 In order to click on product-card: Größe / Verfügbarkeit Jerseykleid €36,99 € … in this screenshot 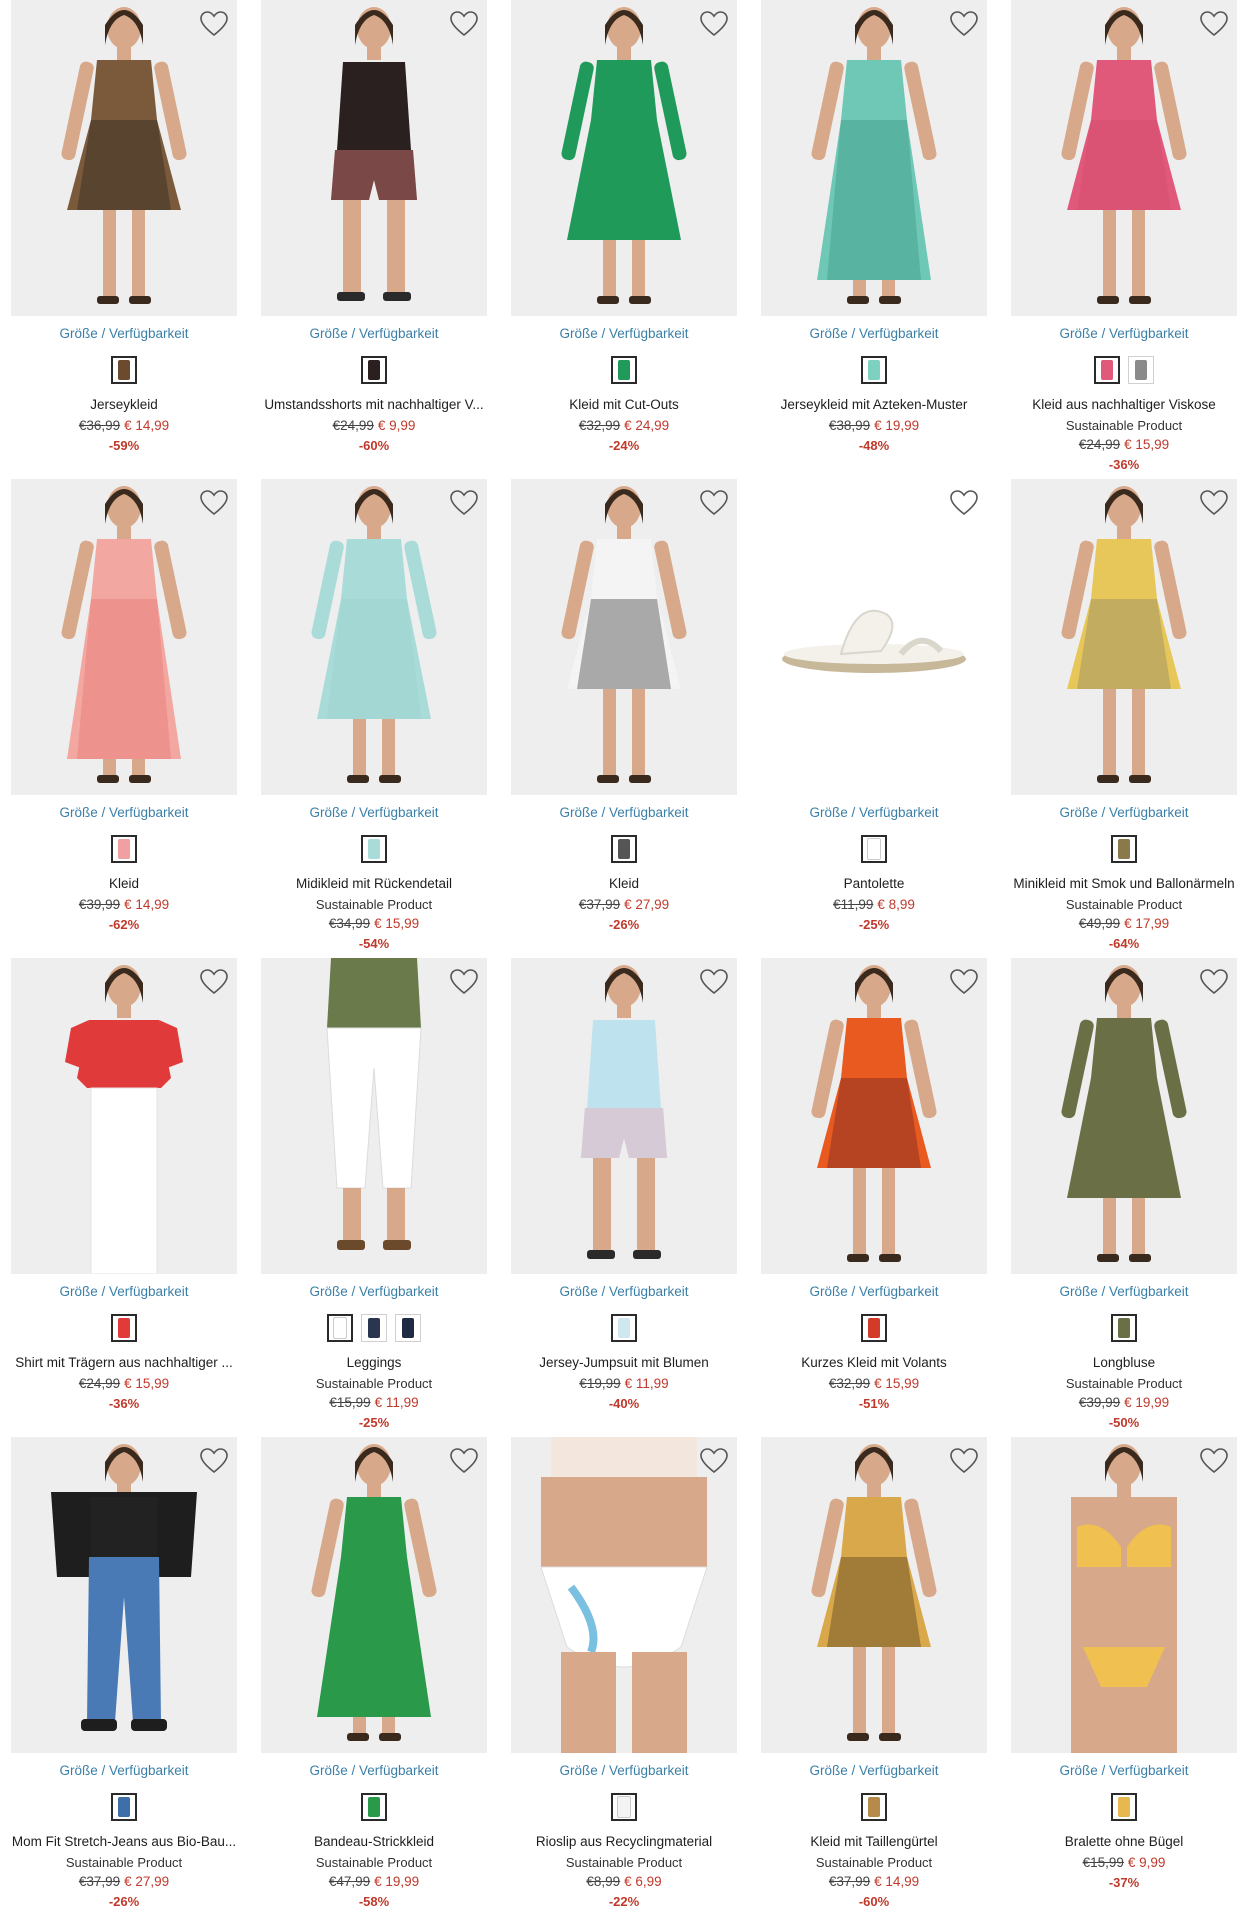, I will do `click(124, 235)`.